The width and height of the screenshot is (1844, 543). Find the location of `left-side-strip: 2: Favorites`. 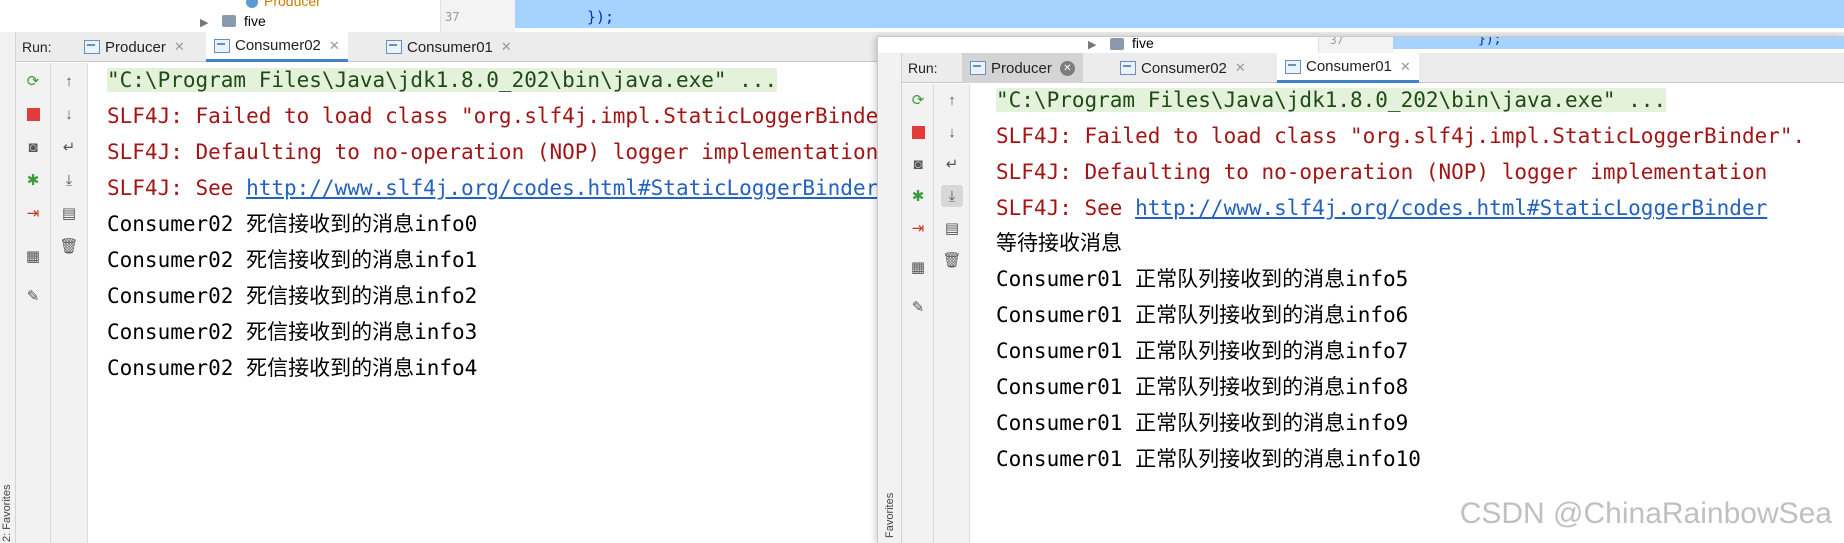

left-side-strip: 2: Favorites is located at coordinates (8, 287).